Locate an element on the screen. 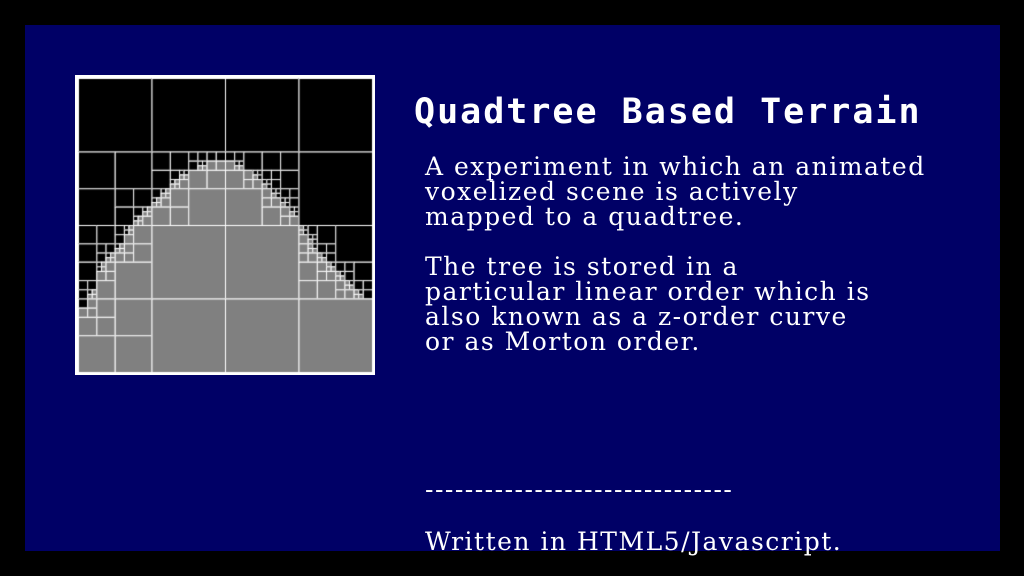 The image size is (1024, 576). description-line: voxelized scene is actively is located at coordinates (612, 191).